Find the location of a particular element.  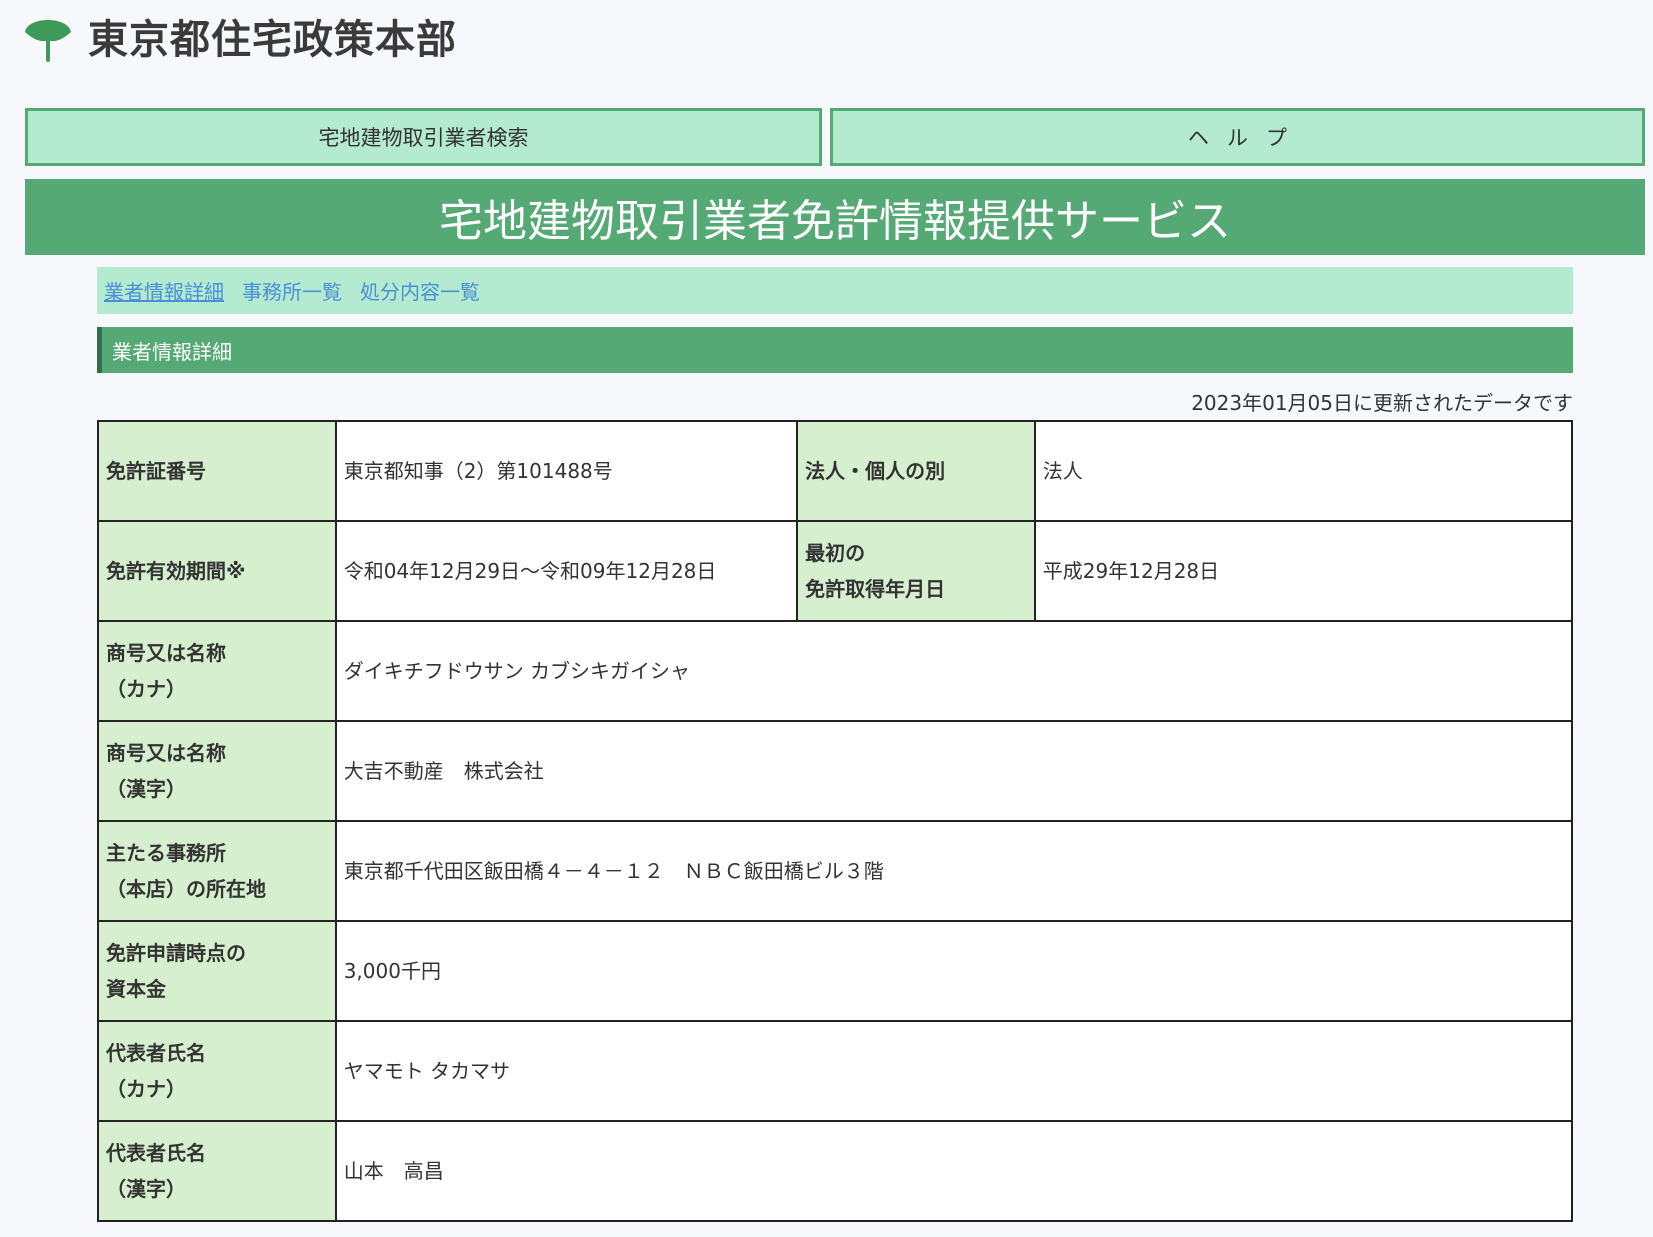

head-office-address-label: 主たる事務所 （本店）の所在地 is located at coordinates (217, 871).